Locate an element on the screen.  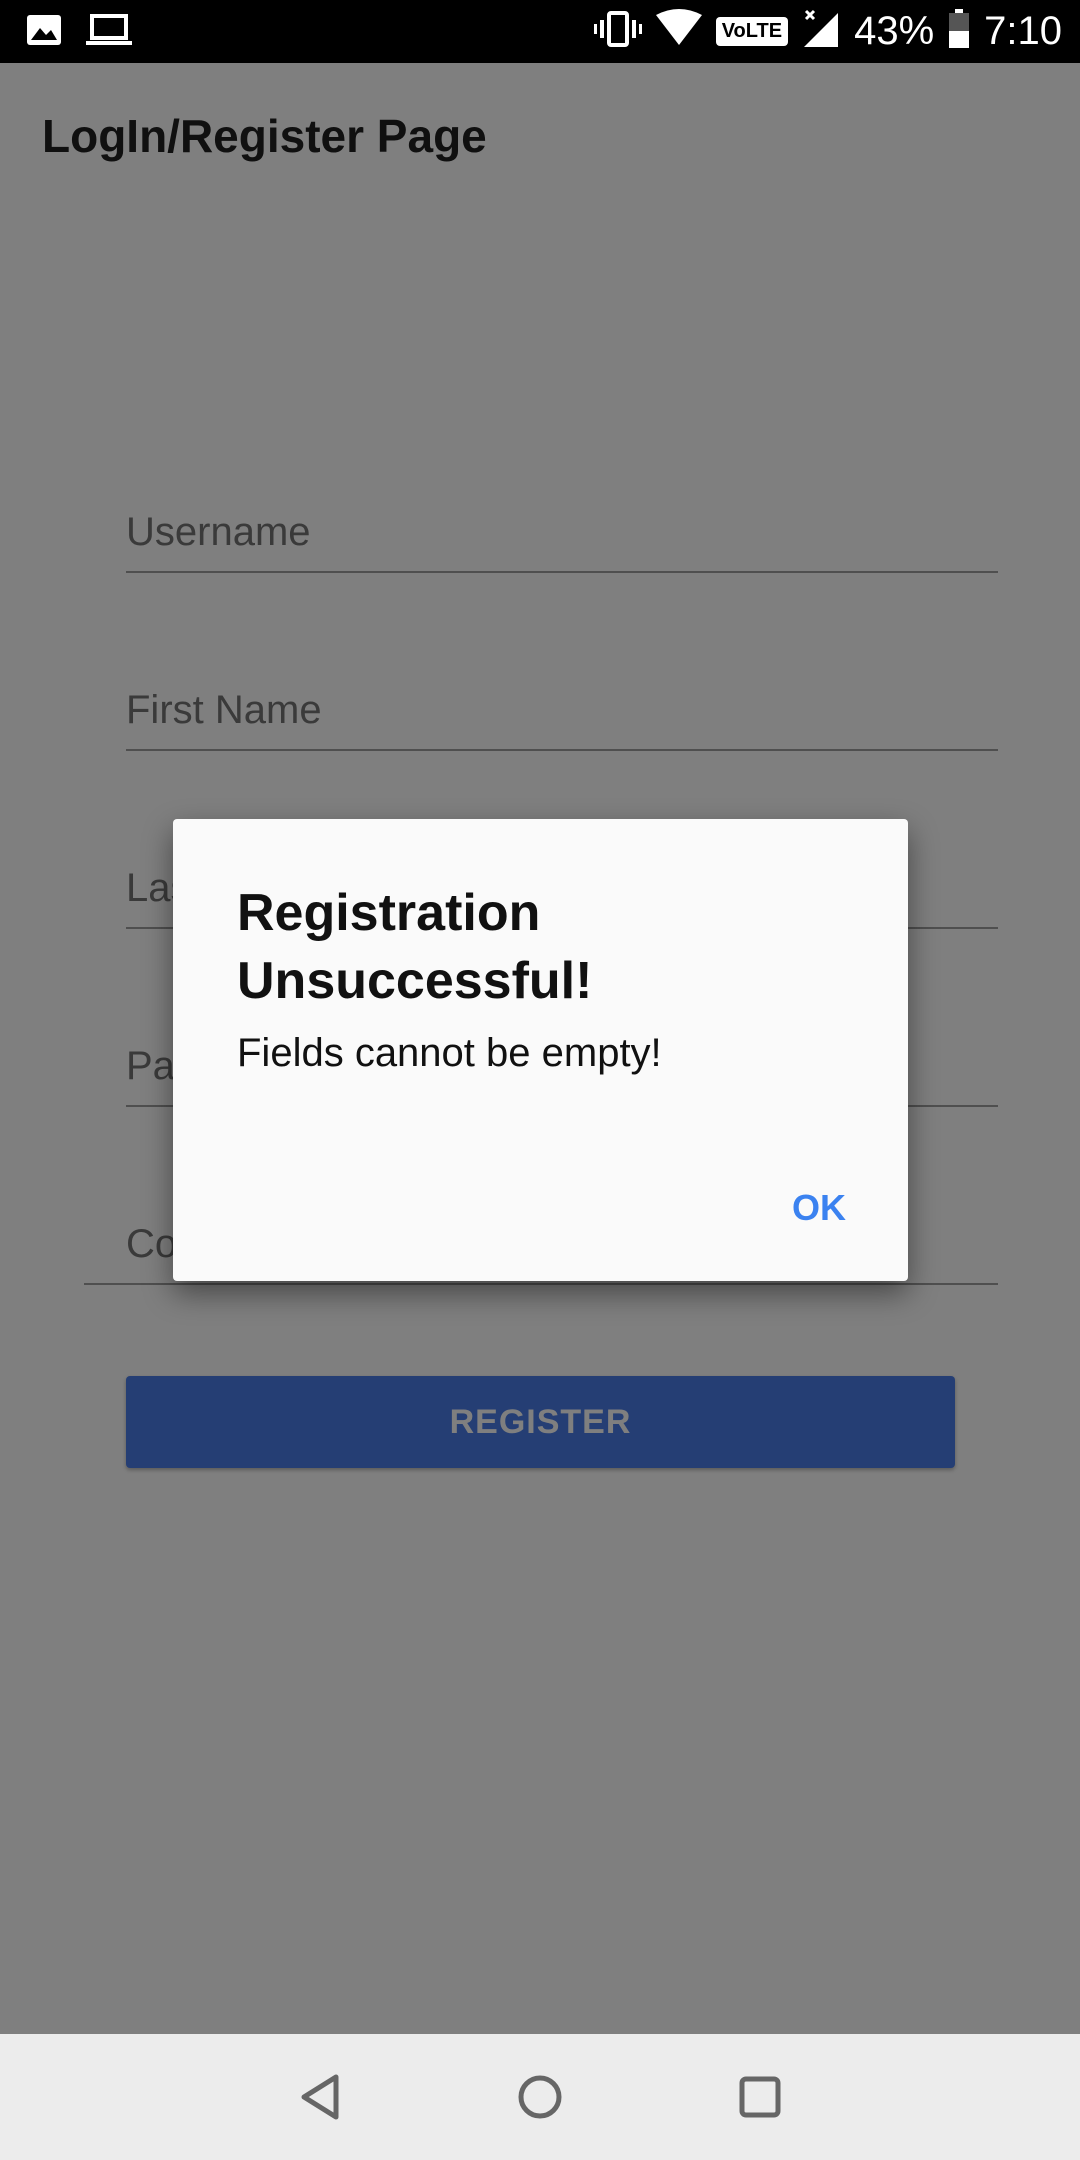
ok-button: OK is located at coordinates (819, 1208).